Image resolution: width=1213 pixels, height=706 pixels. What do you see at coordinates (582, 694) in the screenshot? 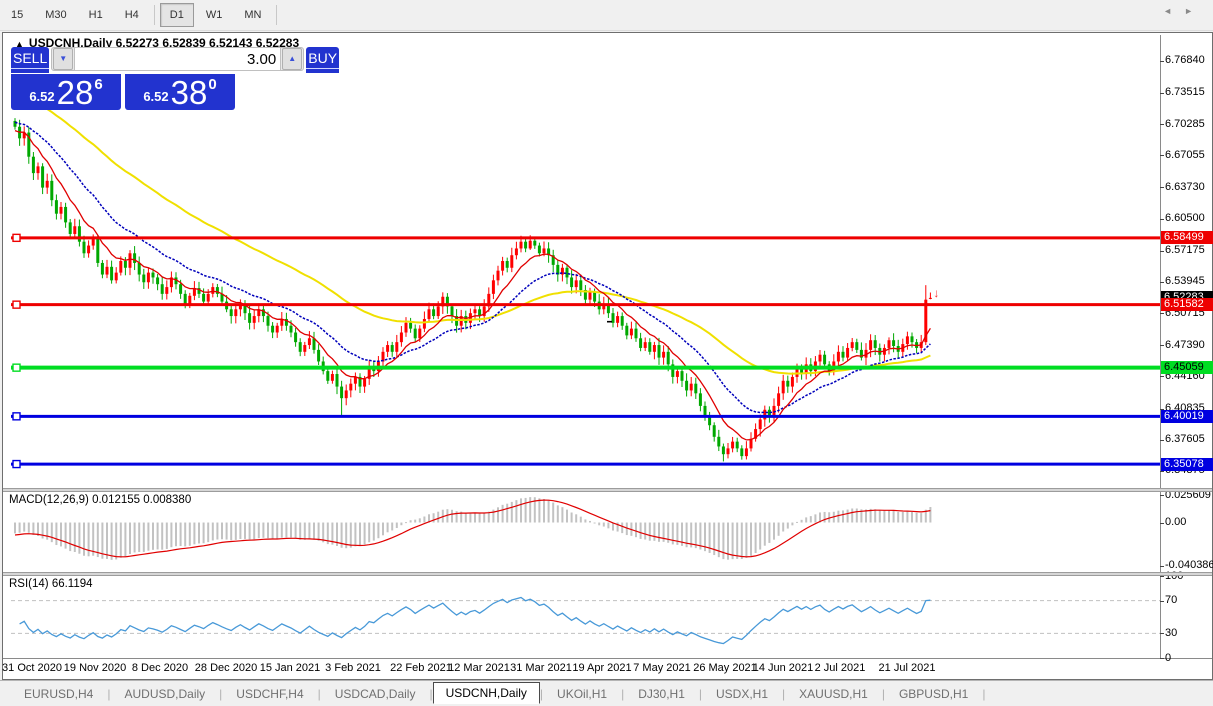
I see `chart-tab-ukoil: UKOil,H1` at bounding box center [582, 694].